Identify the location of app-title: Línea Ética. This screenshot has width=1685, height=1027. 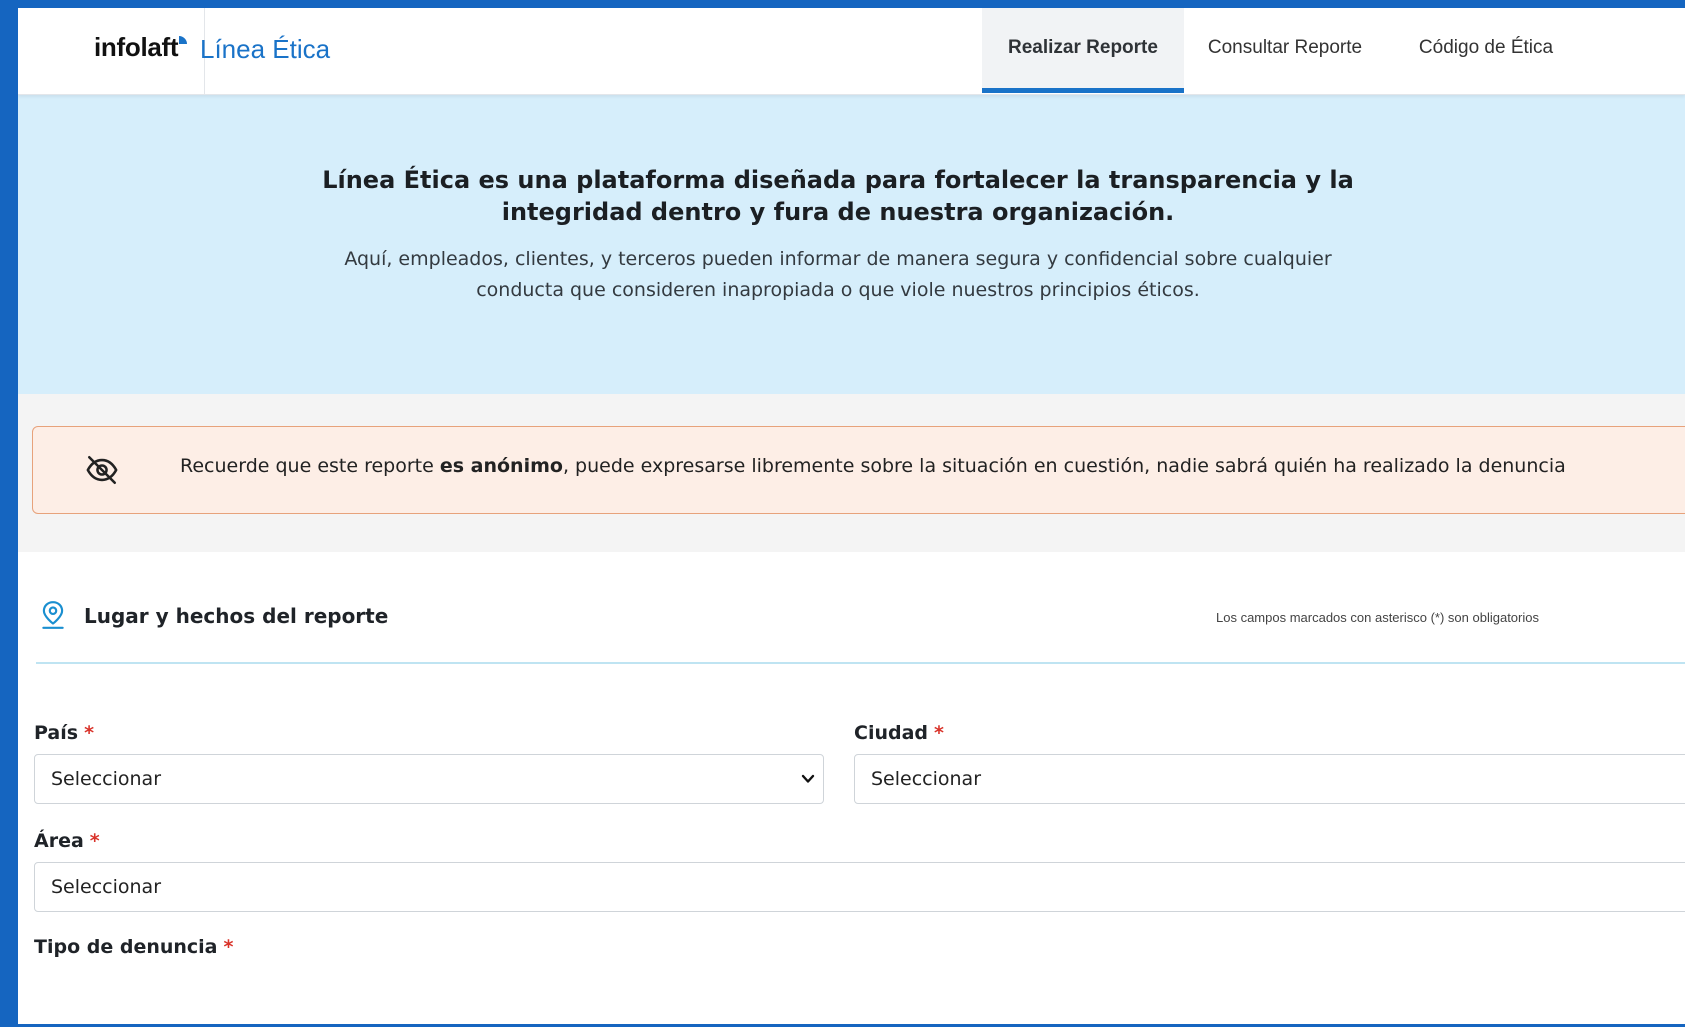
(265, 49).